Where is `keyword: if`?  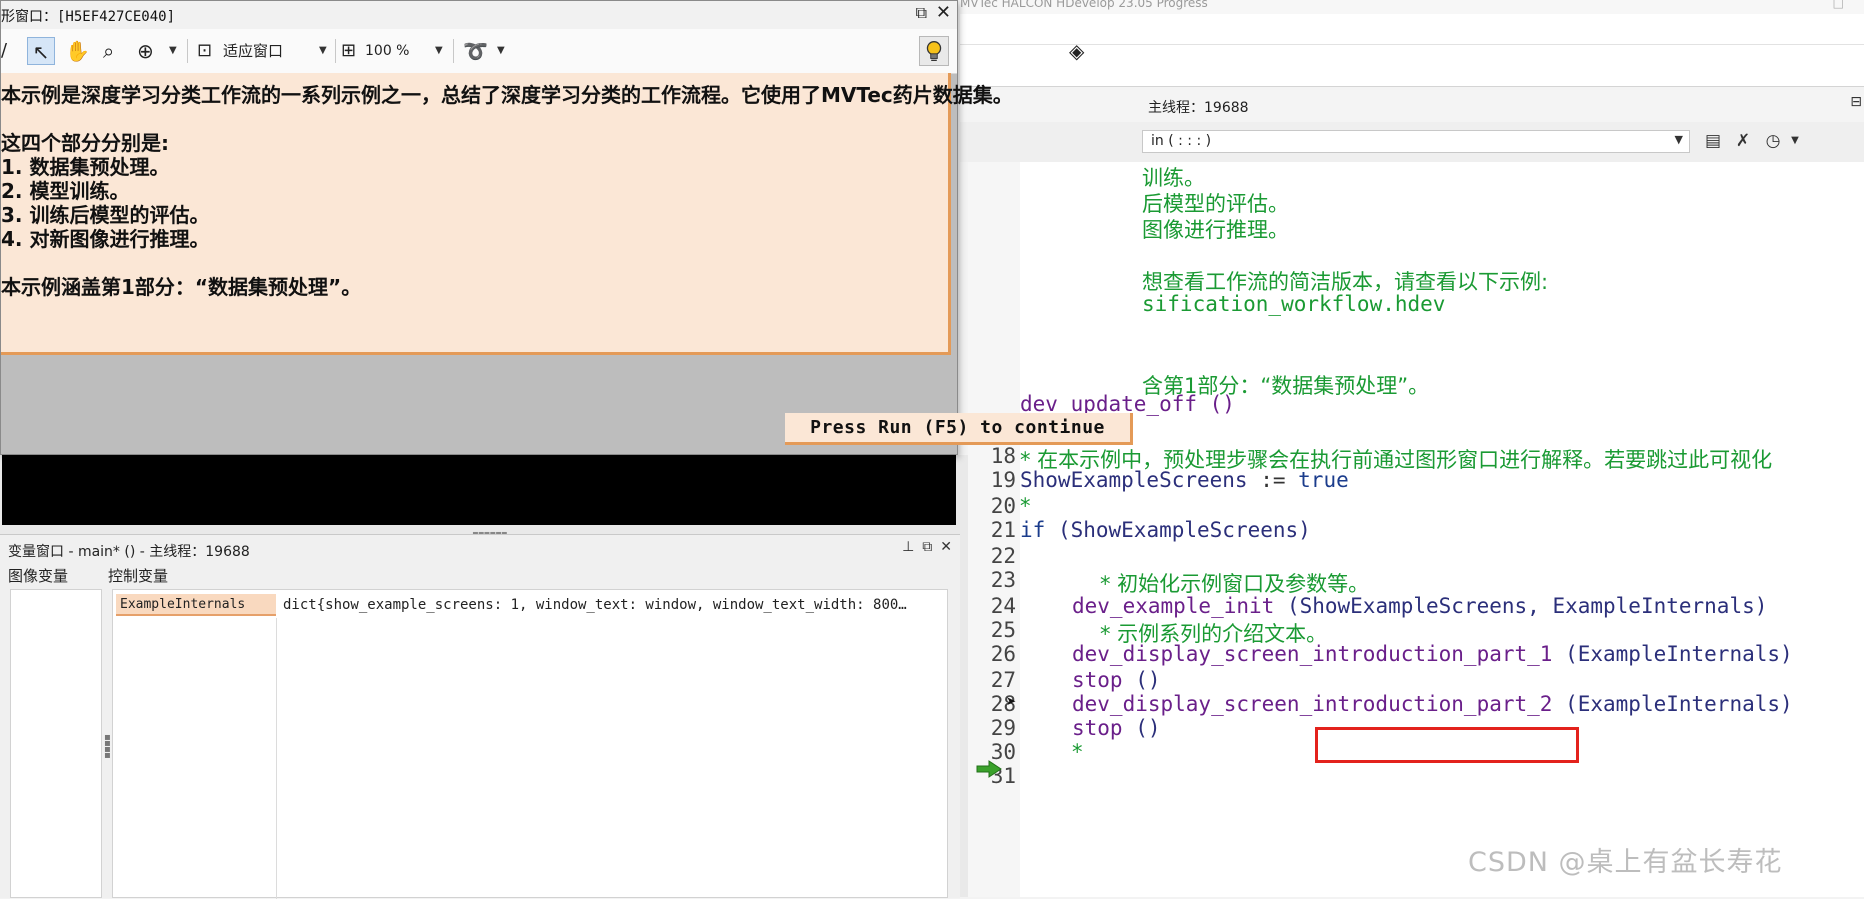
keyword: if is located at coordinates (1033, 530).